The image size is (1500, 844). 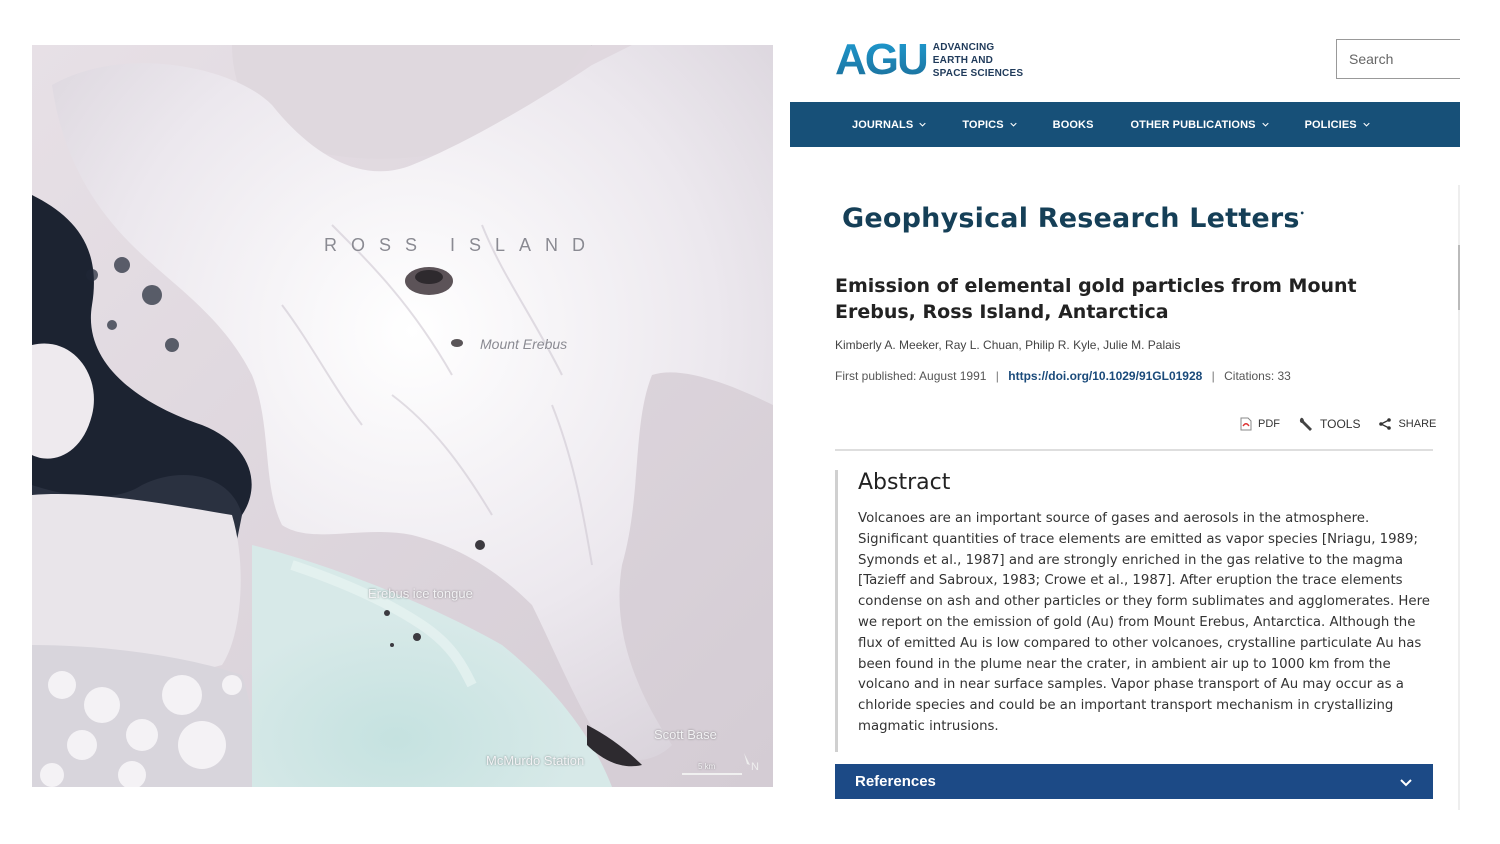 What do you see at coordinates (524, 344) in the screenshot?
I see `map-label-mount-erebus: Mount Erebus` at bounding box center [524, 344].